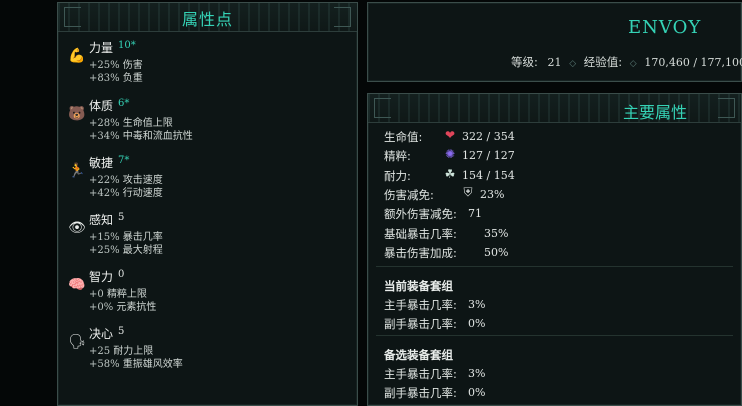  What do you see at coordinates (206, 237) in the screenshot?
I see `attribute-3: 👁 感知 5 +15% 暴击几率 +25% 最大射程` at bounding box center [206, 237].